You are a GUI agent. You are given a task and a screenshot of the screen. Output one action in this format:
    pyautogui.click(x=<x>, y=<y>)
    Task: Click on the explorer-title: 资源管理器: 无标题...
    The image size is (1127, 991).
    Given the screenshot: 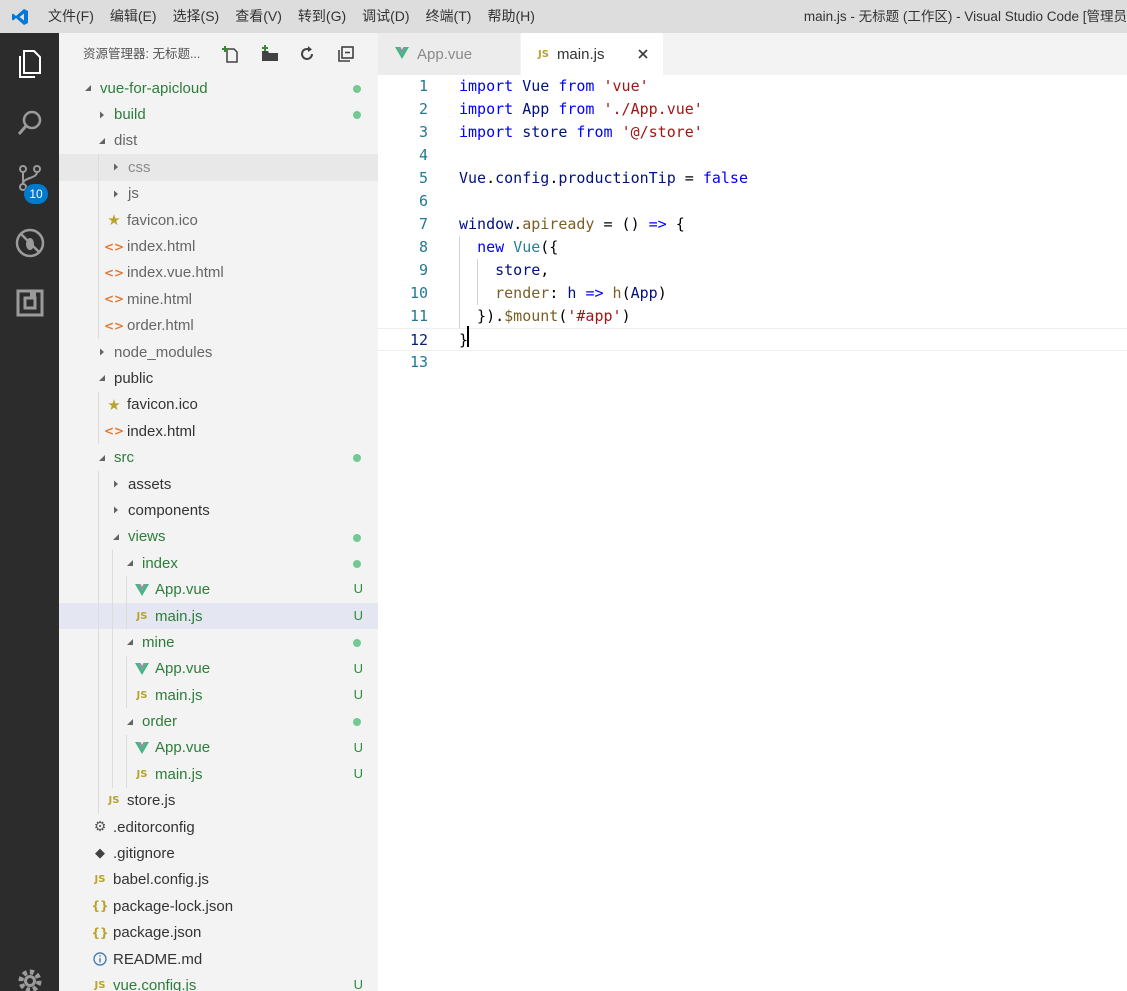 What is the action you would take?
    pyautogui.click(x=142, y=54)
    